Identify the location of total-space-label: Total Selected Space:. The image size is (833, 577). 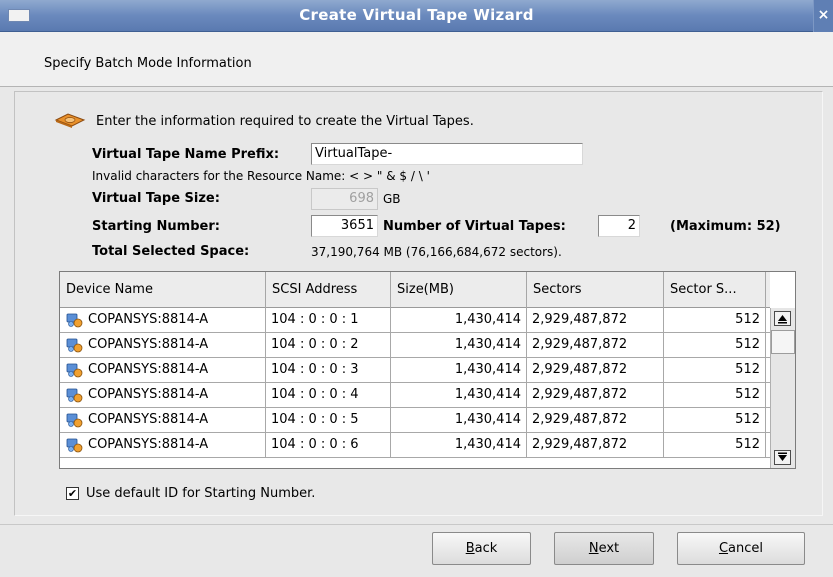
(171, 251).